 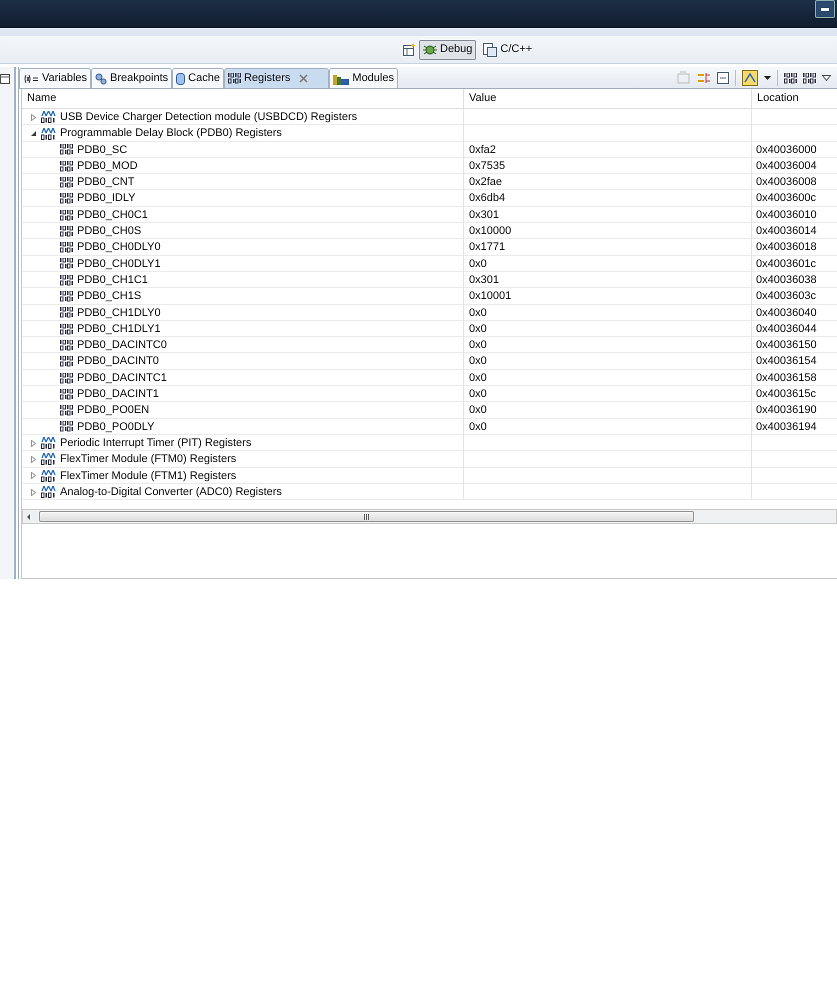 What do you see at coordinates (485, 182) in the screenshot?
I see `register-value: 0x2fae` at bounding box center [485, 182].